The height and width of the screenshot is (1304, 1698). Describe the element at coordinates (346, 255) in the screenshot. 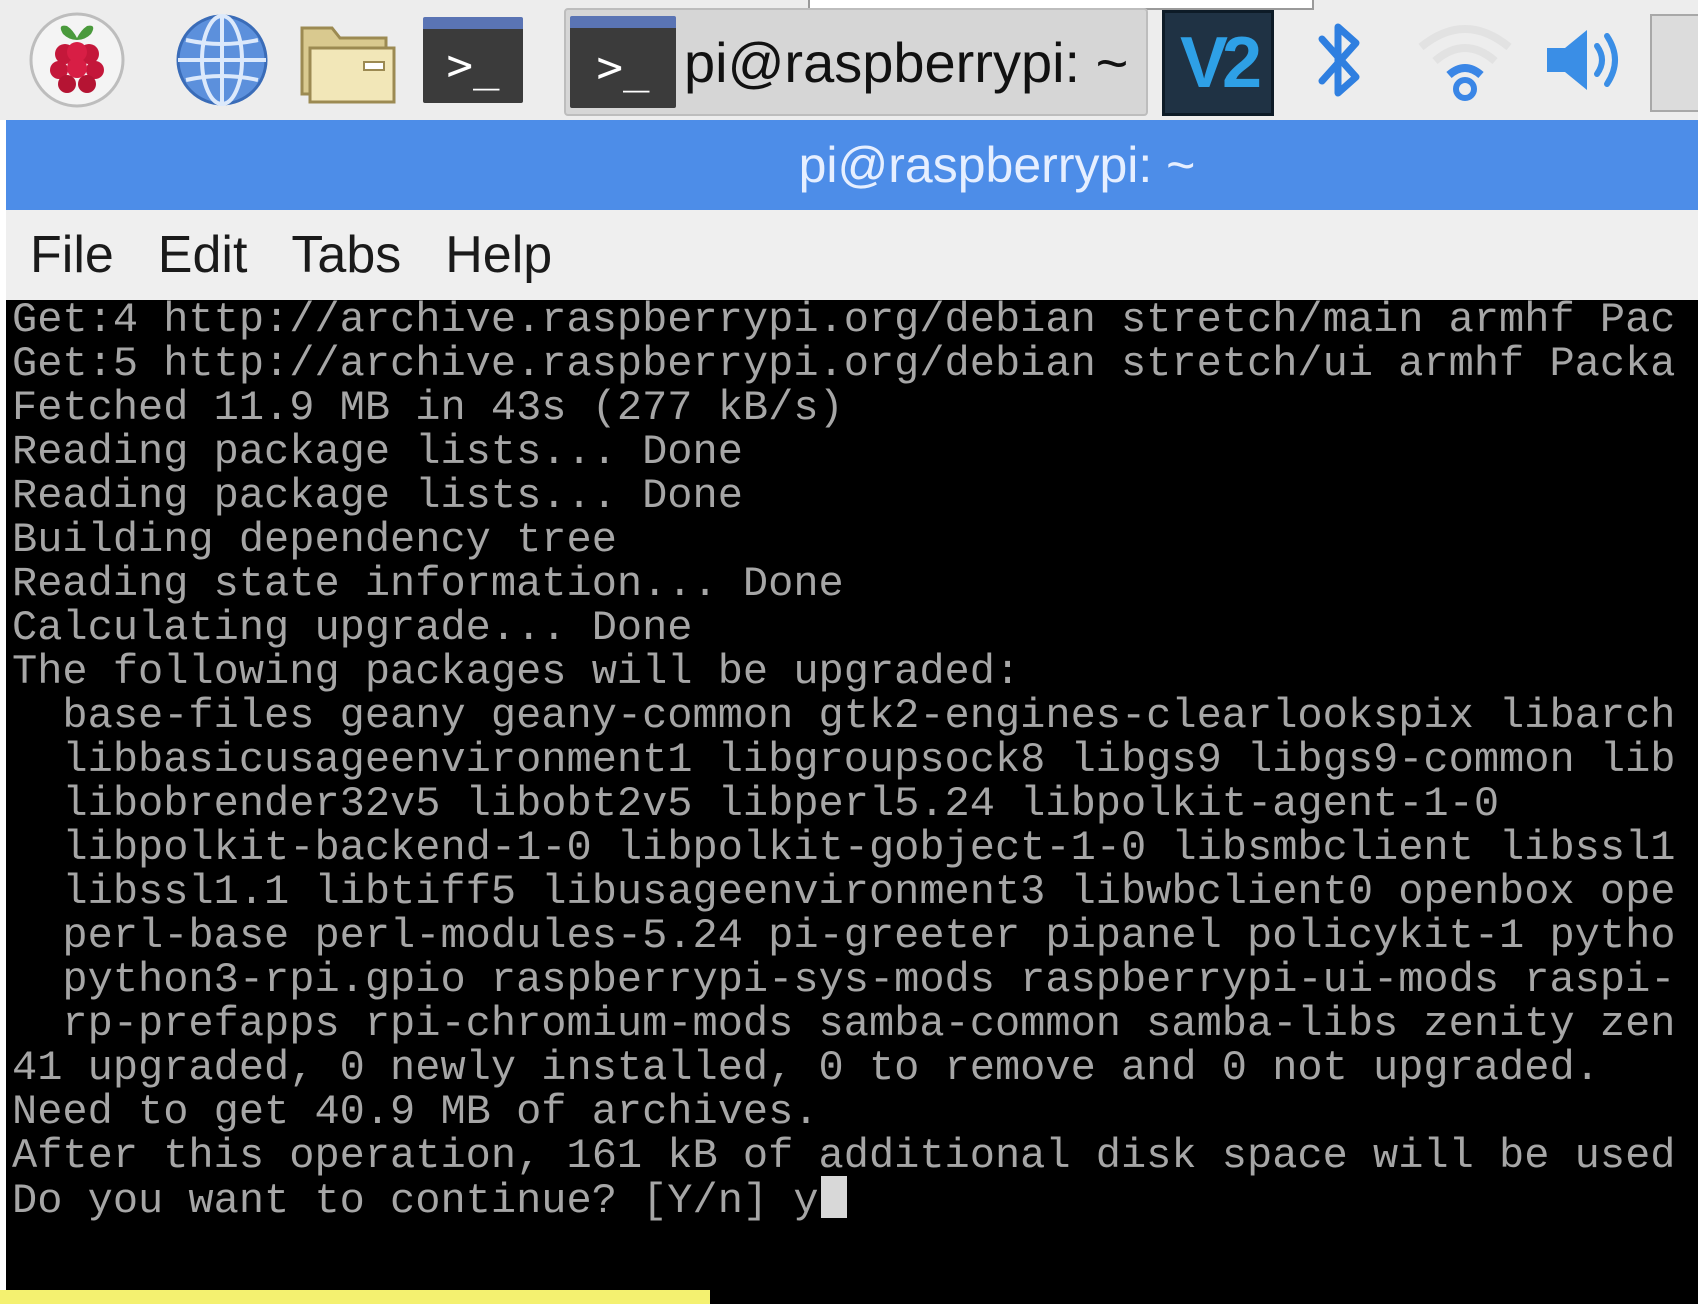

I see `menu-tabs: Tabs` at that location.